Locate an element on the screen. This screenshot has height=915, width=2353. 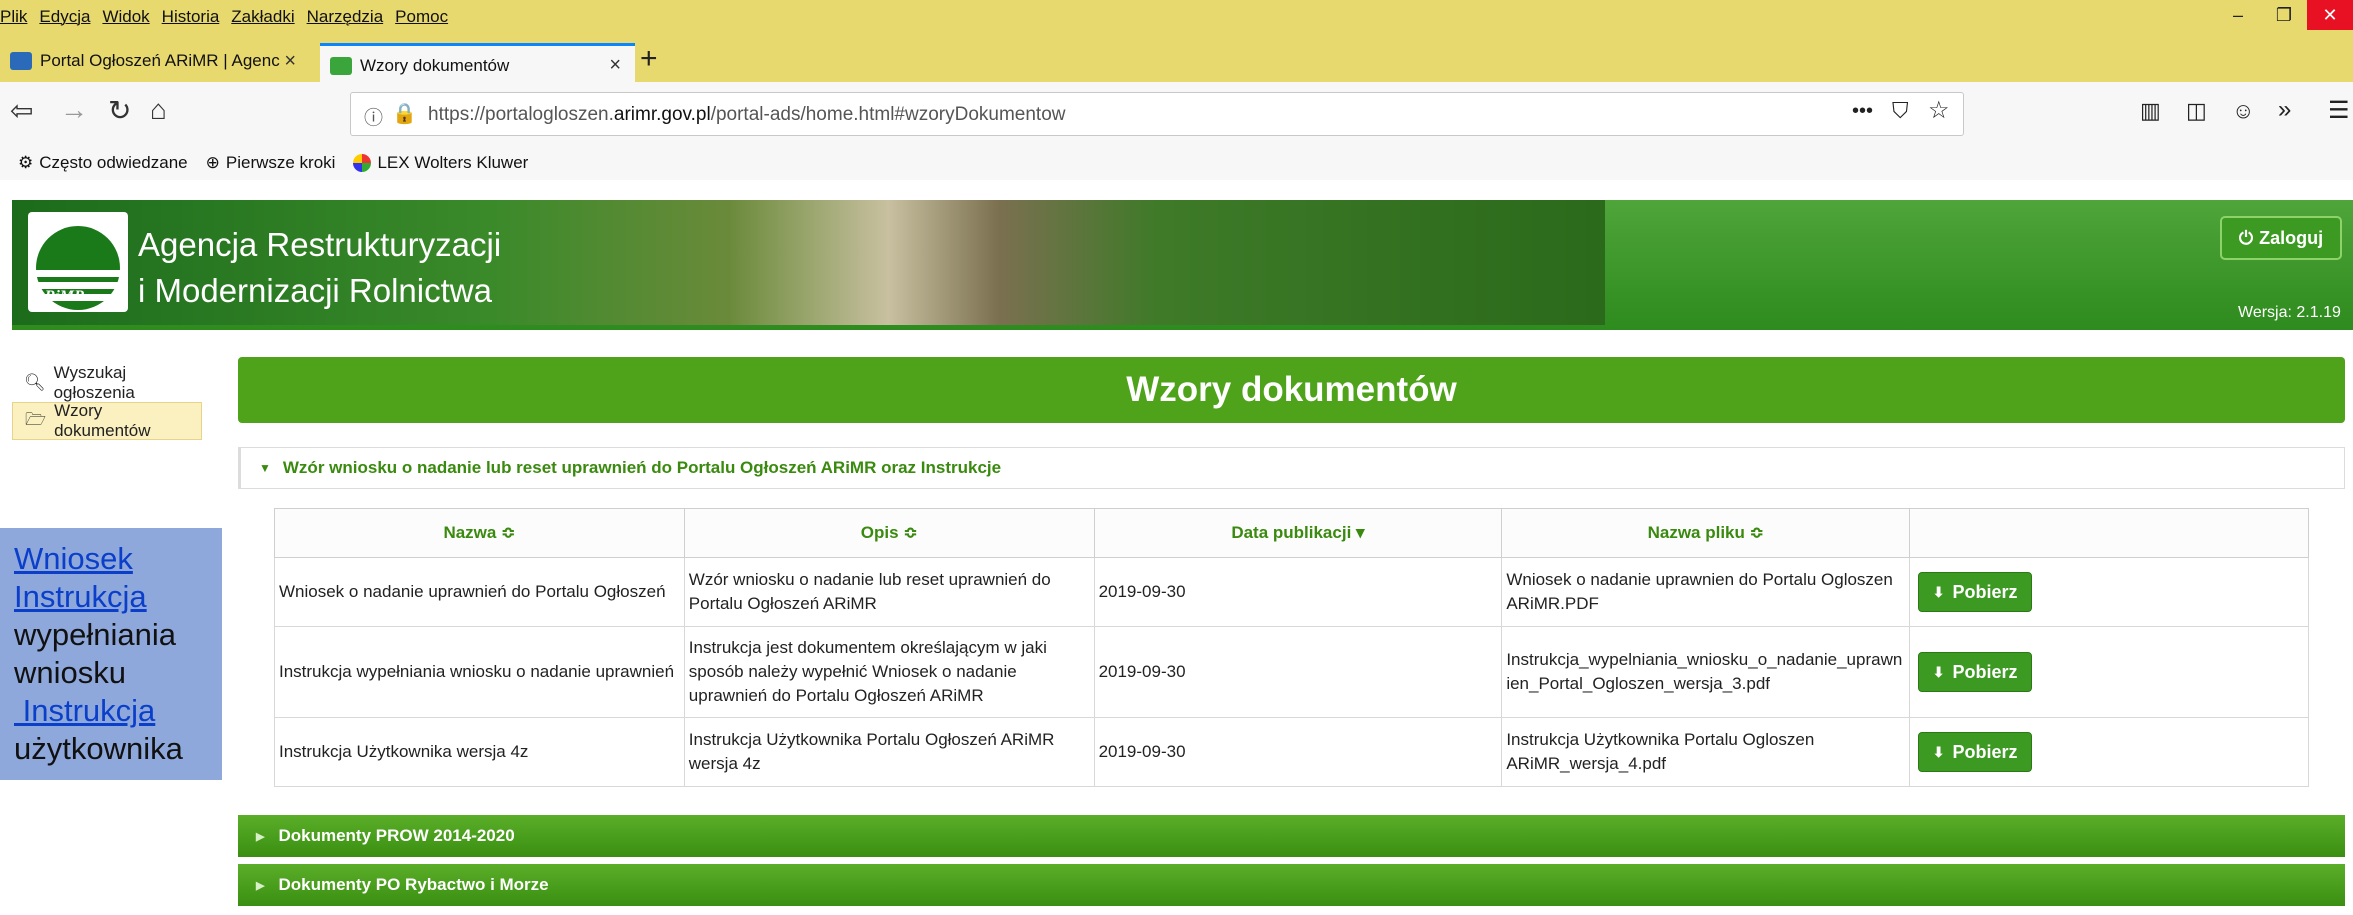
menu-edit: Edycja is located at coordinates (64, 18).